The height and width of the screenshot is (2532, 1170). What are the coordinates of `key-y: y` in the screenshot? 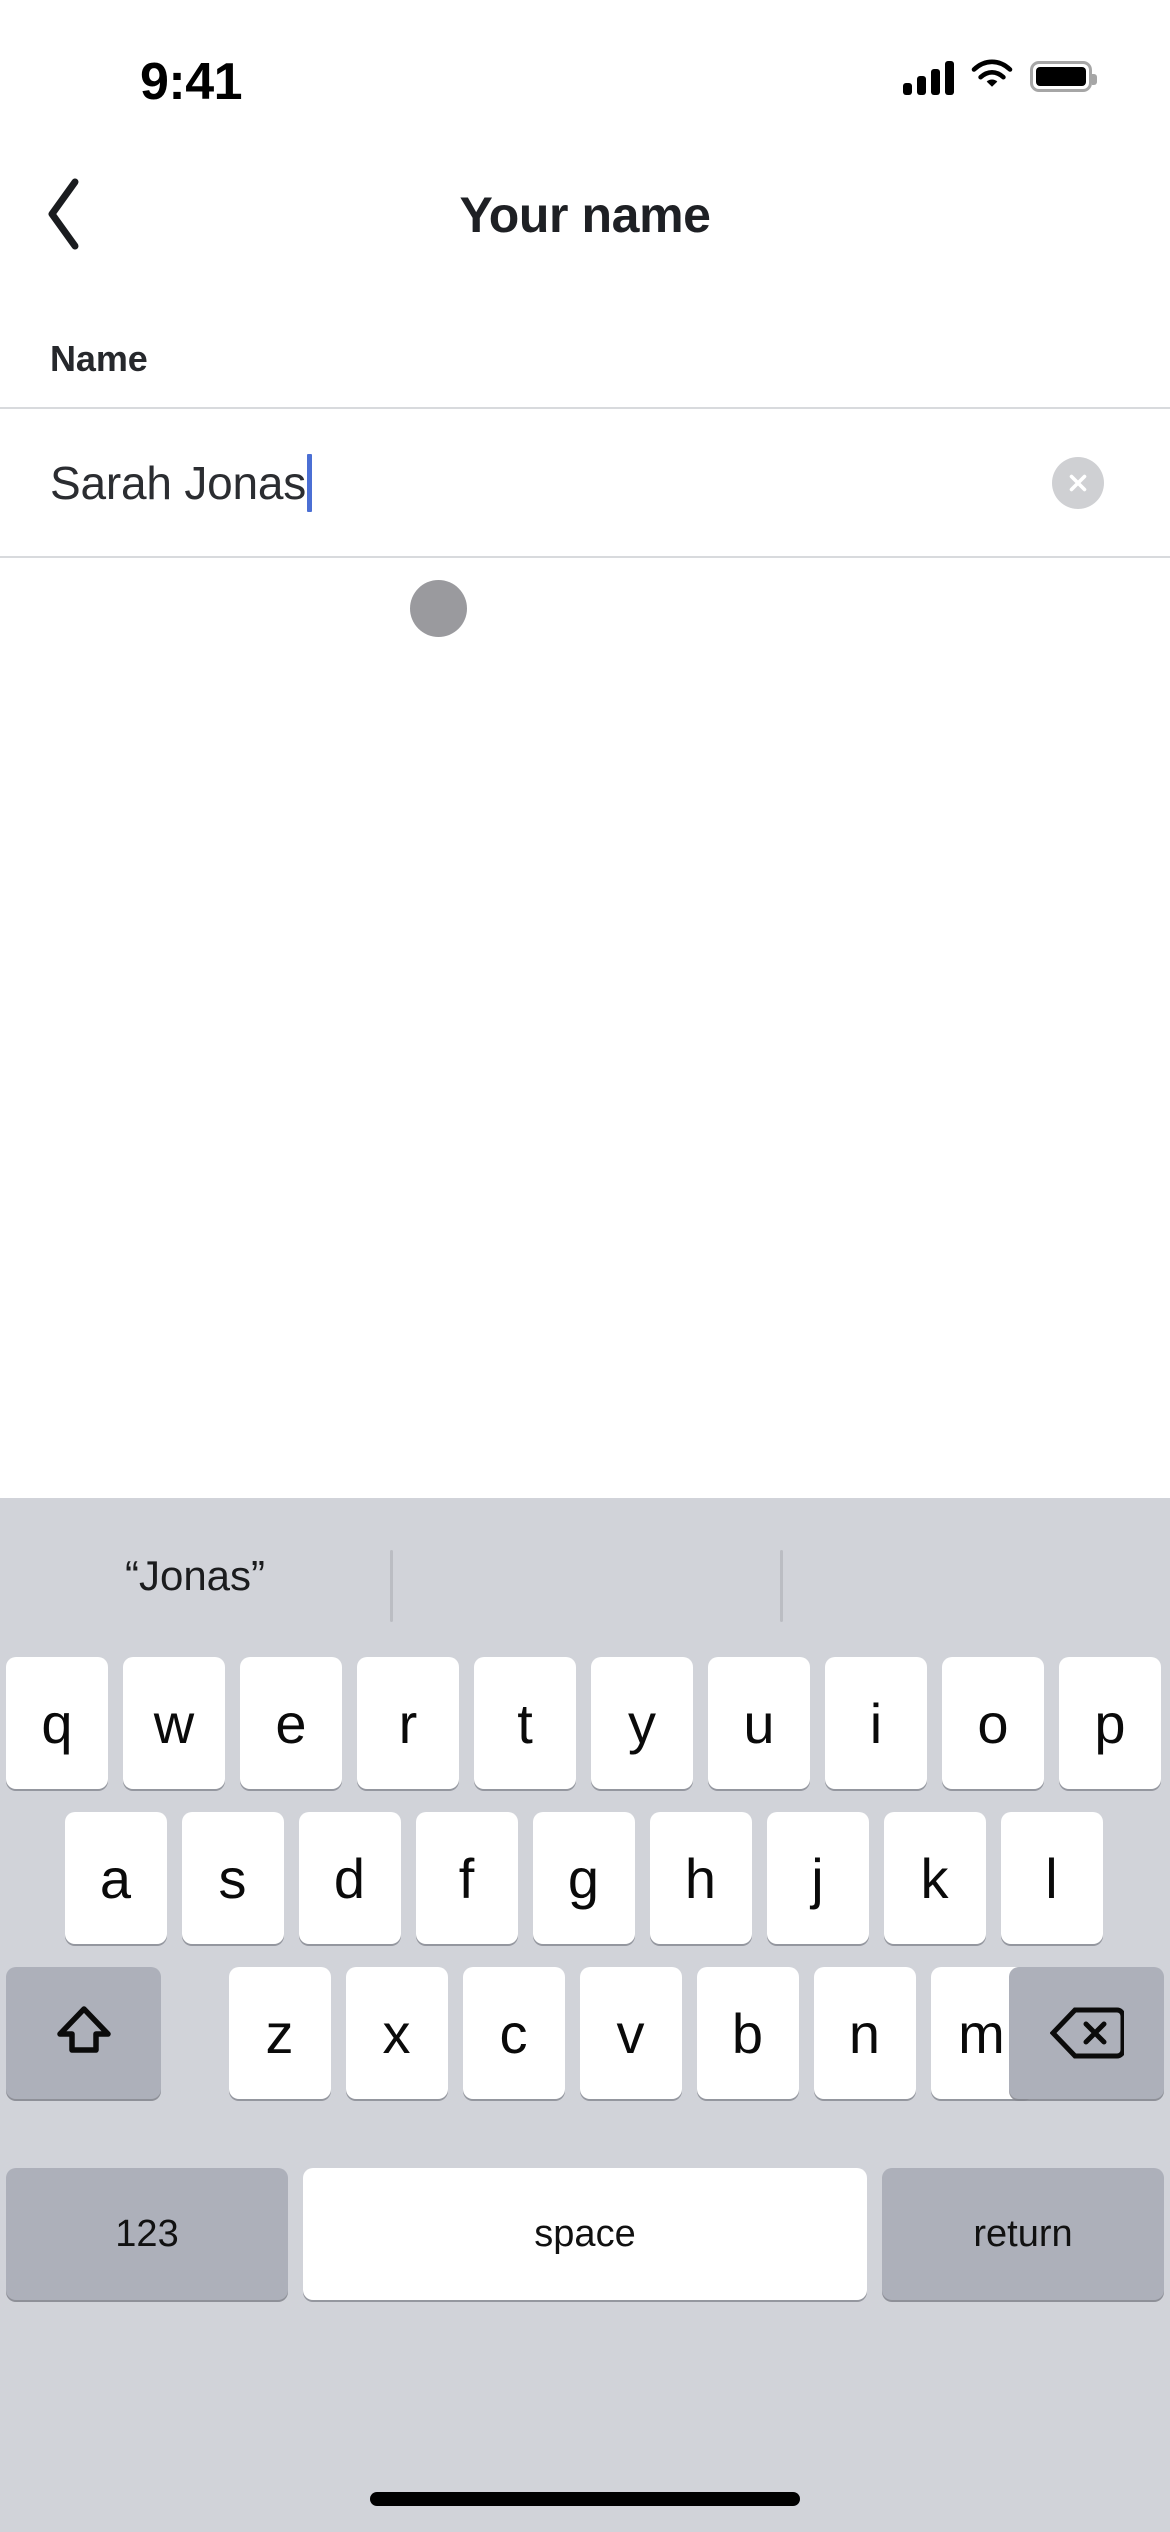 It's located at (642, 1723).